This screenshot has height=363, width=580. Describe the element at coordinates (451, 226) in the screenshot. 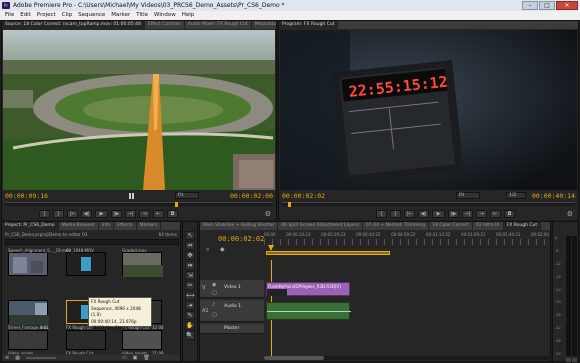

I see `tab-sequence: 18 Color Correct` at that location.